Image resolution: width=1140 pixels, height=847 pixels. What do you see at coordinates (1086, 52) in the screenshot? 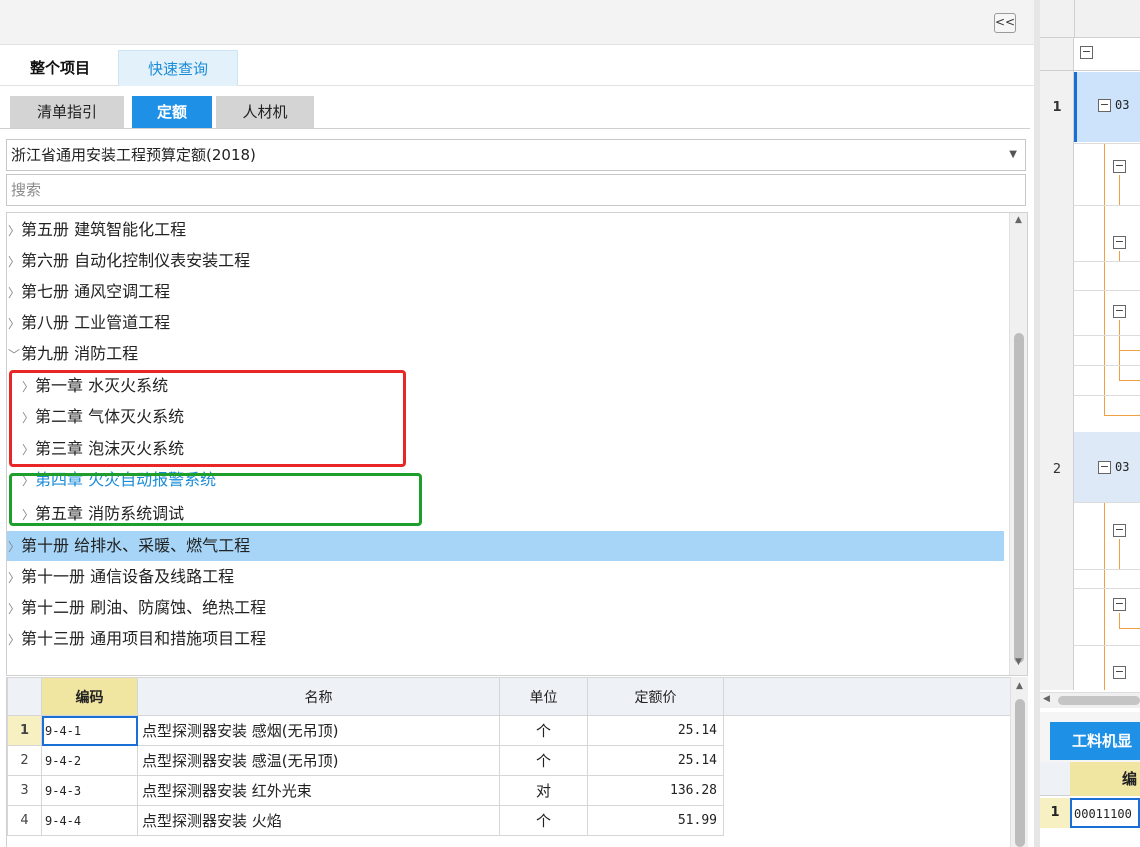
I see `collapse-all-icon: −` at bounding box center [1086, 52].